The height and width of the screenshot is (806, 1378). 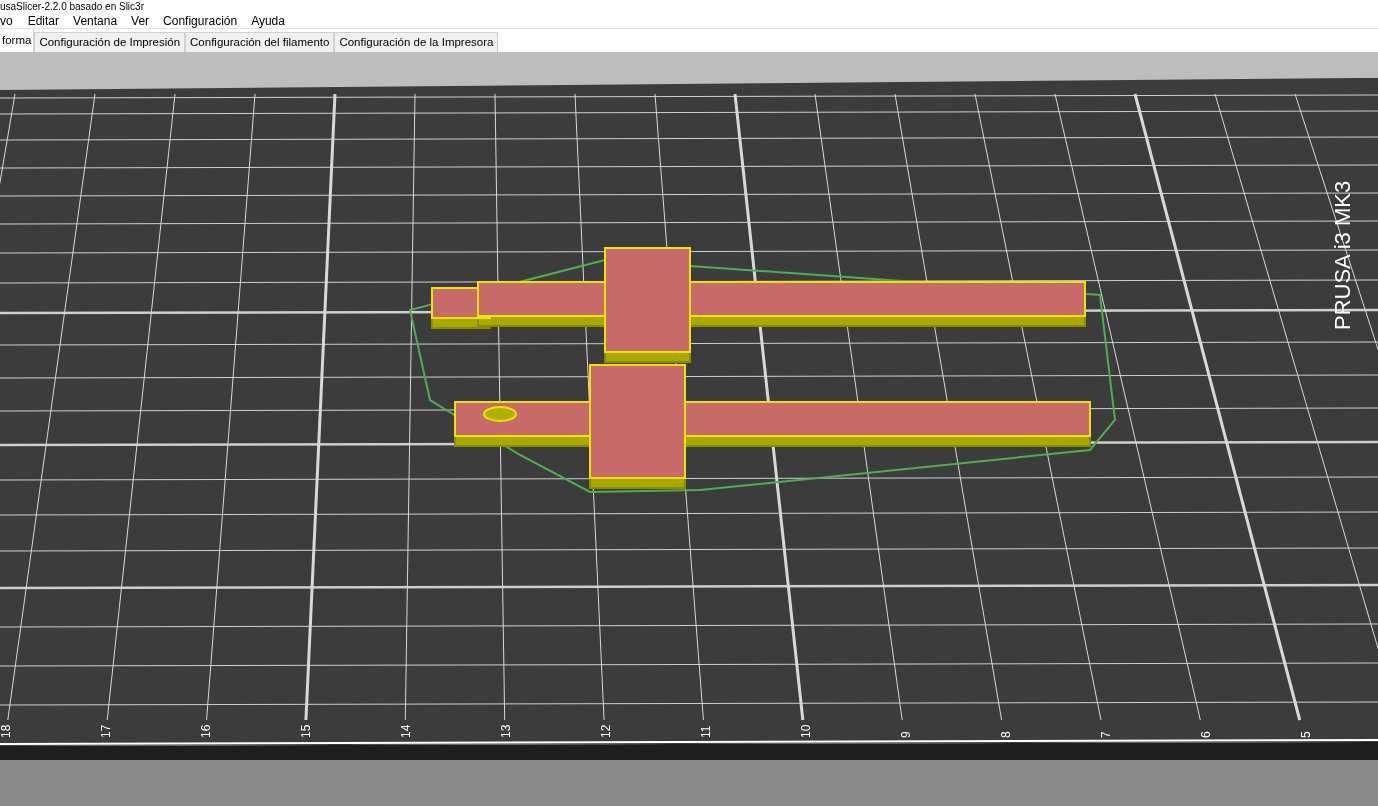 I want to click on axis-label: 6, so click(x=1206, y=734).